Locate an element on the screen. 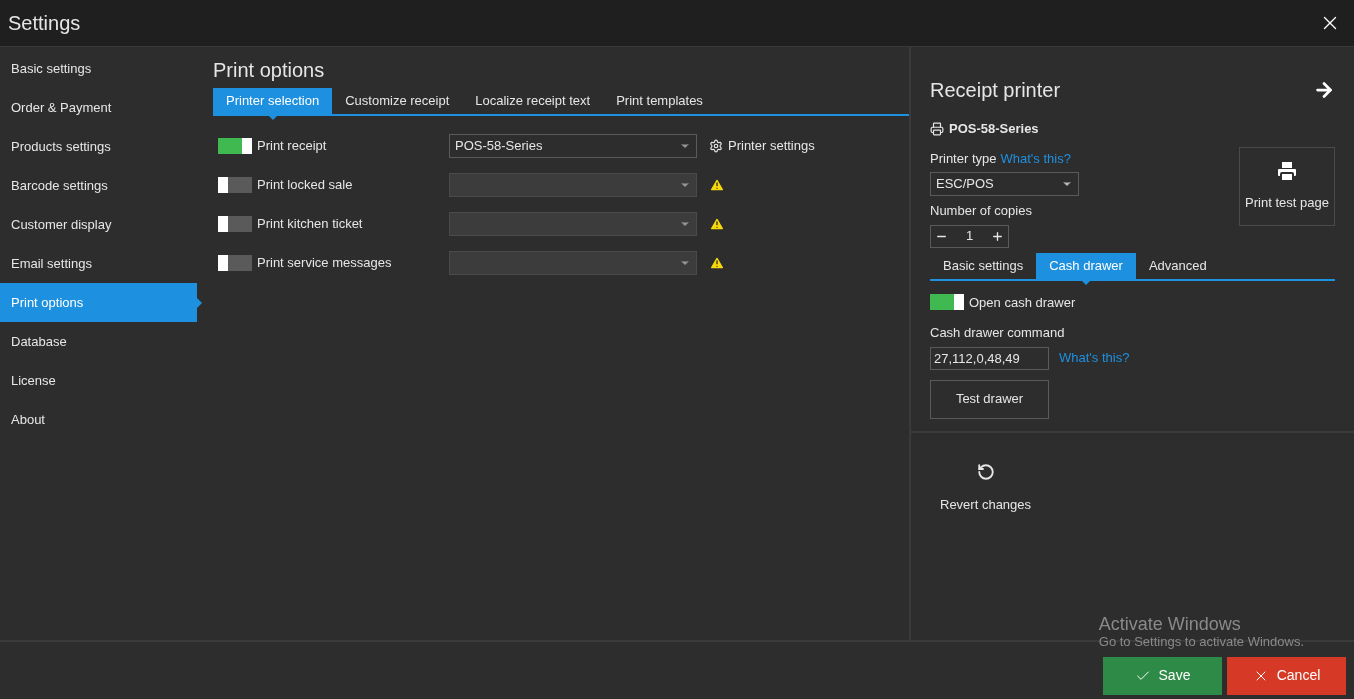 The image size is (1354, 699). settings-icon is located at coordinates (716, 145).